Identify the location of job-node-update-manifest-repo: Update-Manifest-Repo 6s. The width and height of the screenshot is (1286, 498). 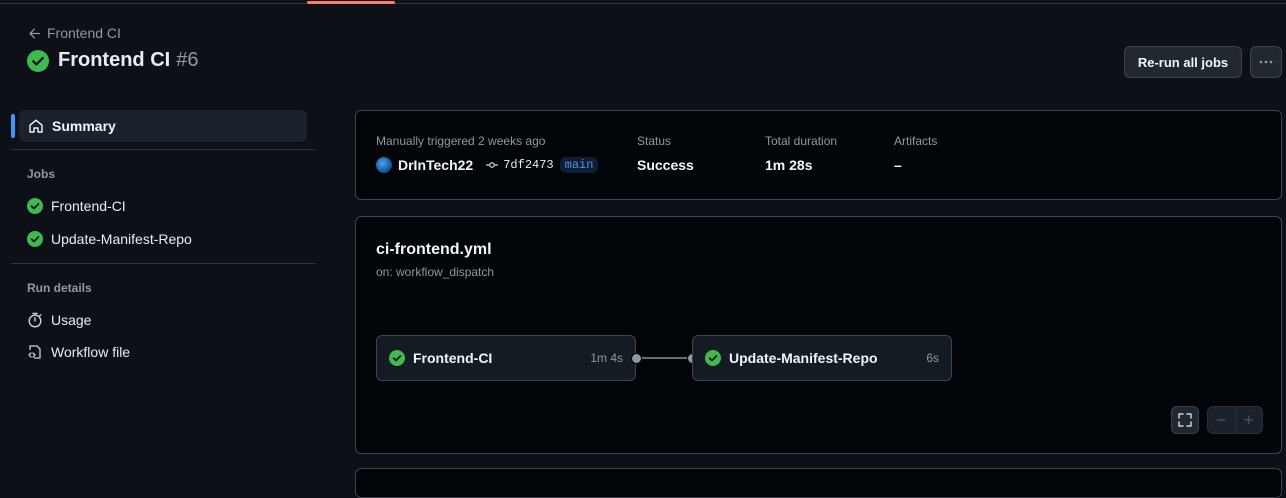
(822, 358).